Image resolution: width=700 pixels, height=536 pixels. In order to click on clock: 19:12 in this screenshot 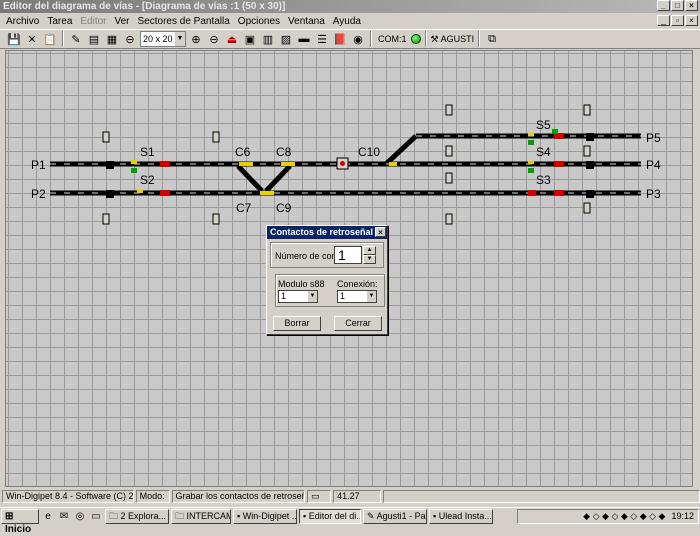, I will do `click(682, 516)`.